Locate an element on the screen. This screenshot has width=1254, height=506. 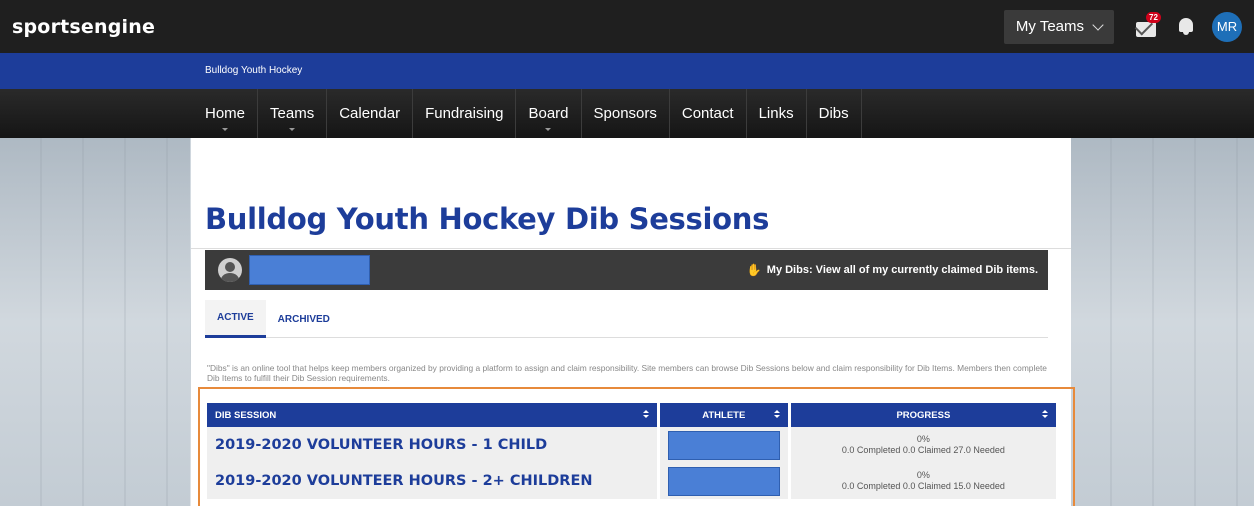
progress-cell: 0% 0.0 Completed 0.0 Claimed 15.0 Needed is located at coordinates (923, 481).